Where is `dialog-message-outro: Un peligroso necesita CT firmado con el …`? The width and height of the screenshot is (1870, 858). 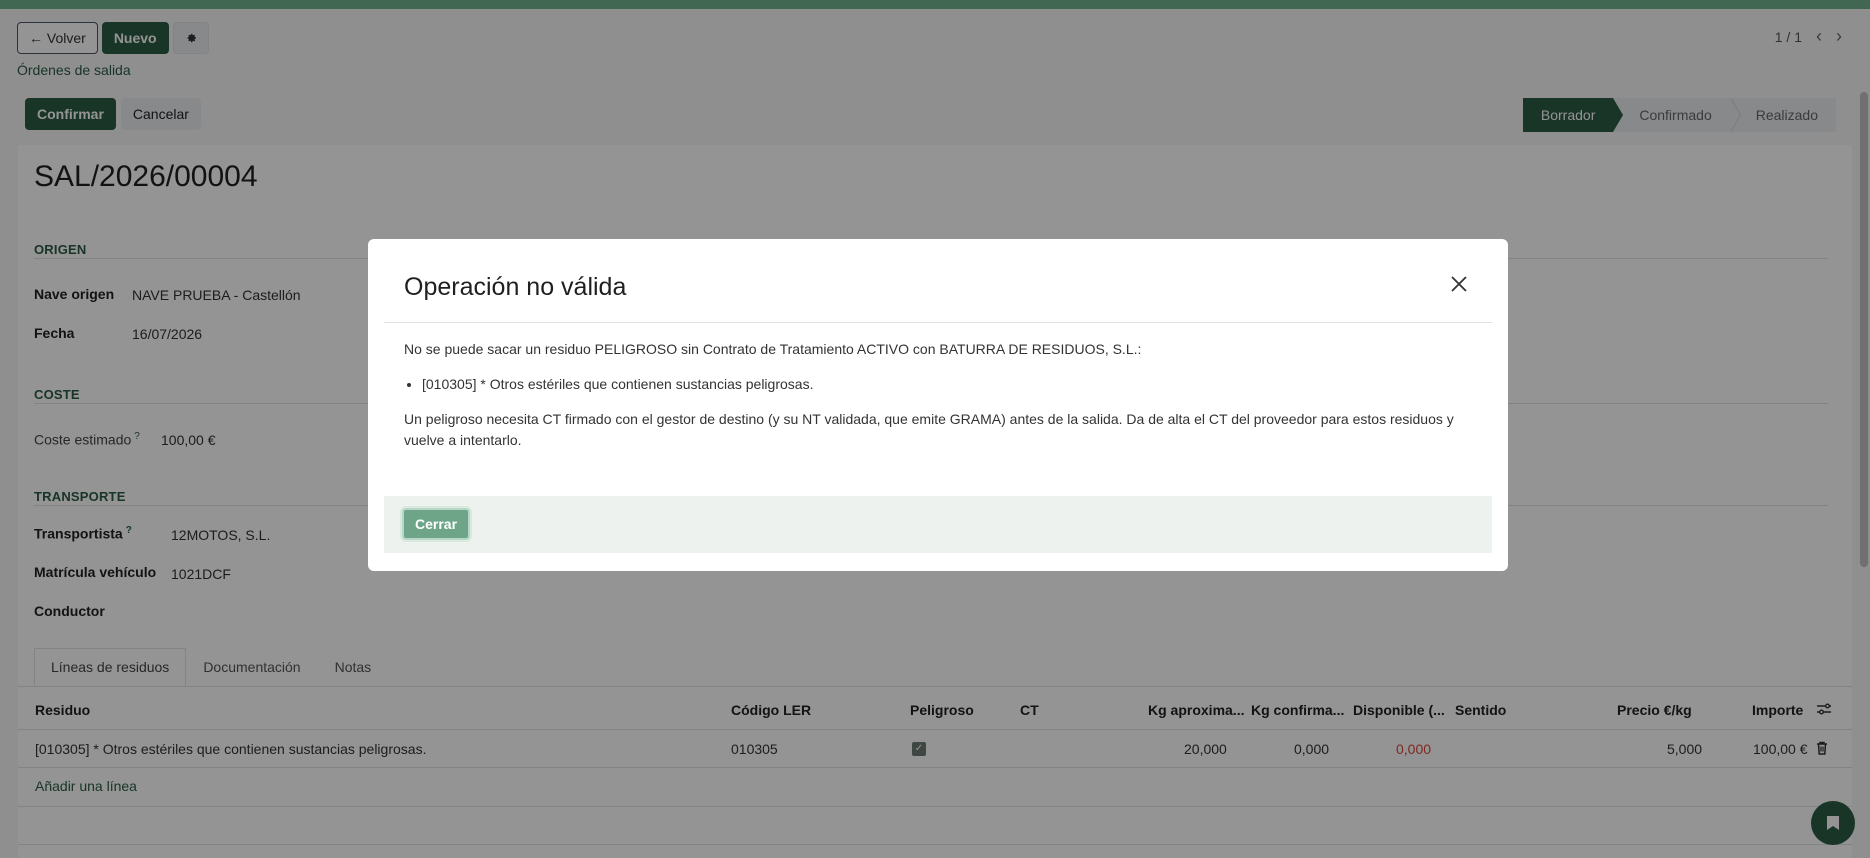
dialog-message-outro: Un peligroso necesita CT firmado con el … is located at coordinates (929, 429).